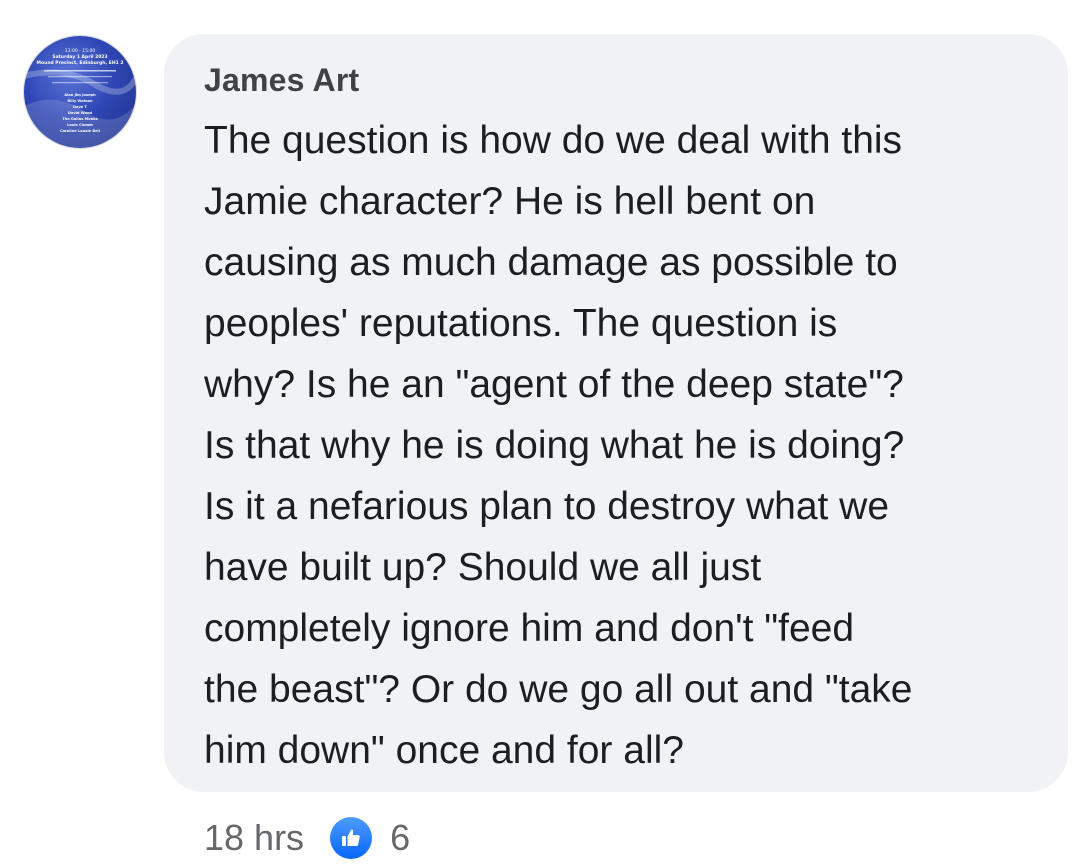 The height and width of the screenshot is (866, 1080). What do you see at coordinates (444, 750) in the screenshot?
I see `comment-text-line: him down" once and for all?` at bounding box center [444, 750].